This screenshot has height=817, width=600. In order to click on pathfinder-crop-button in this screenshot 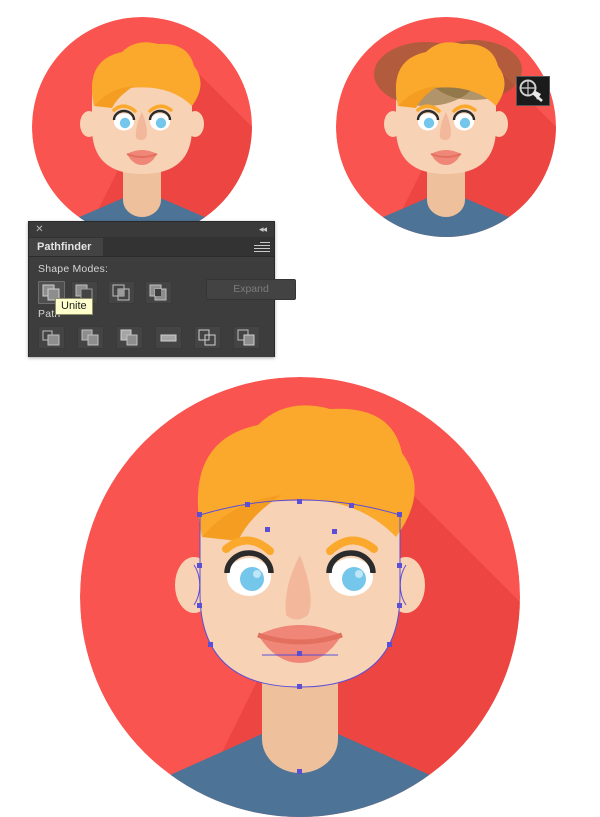, I will do `click(168, 337)`.